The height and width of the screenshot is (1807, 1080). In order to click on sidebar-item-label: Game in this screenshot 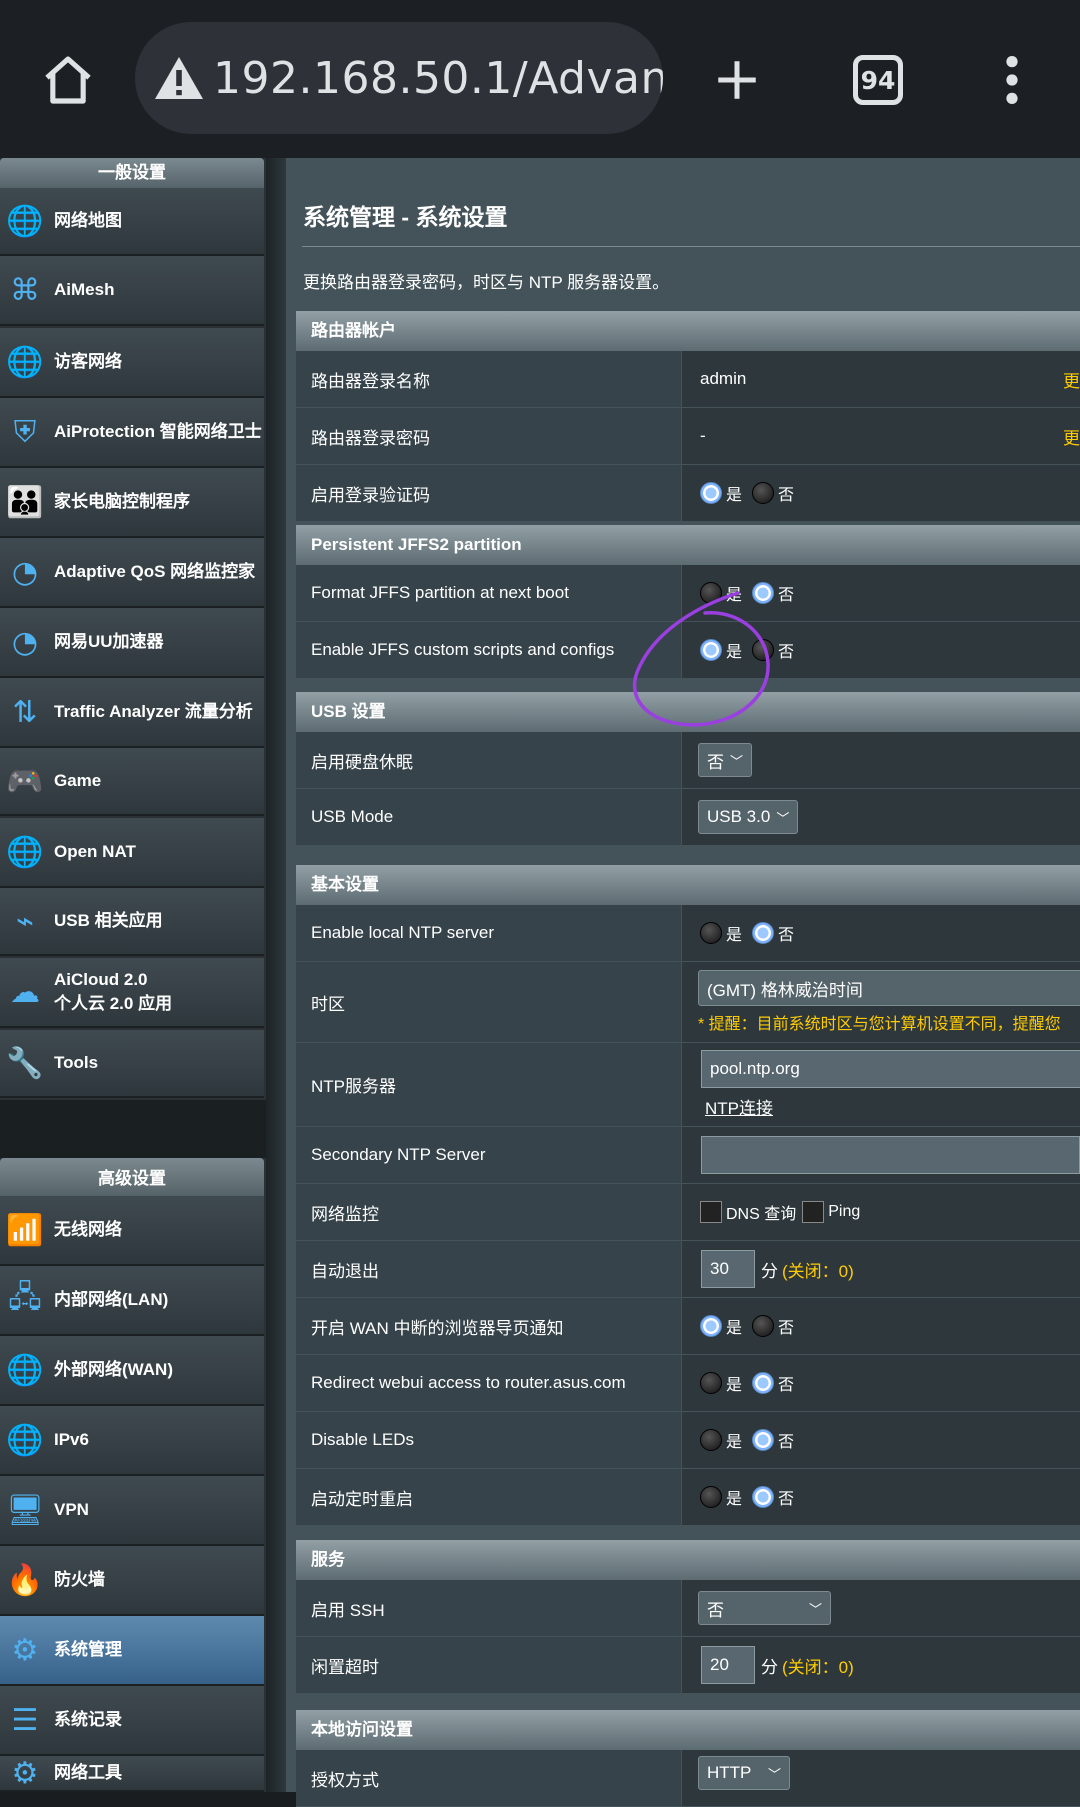, I will do `click(78, 780)`.